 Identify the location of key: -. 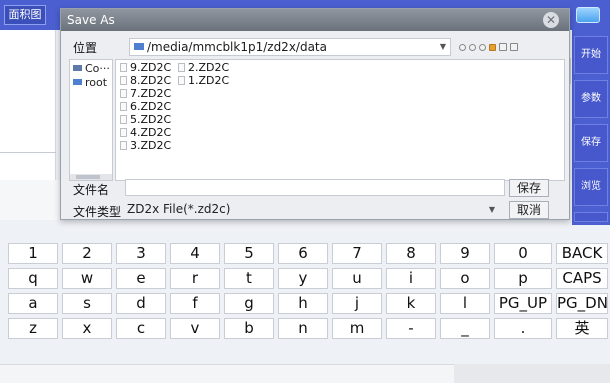
(411, 328).